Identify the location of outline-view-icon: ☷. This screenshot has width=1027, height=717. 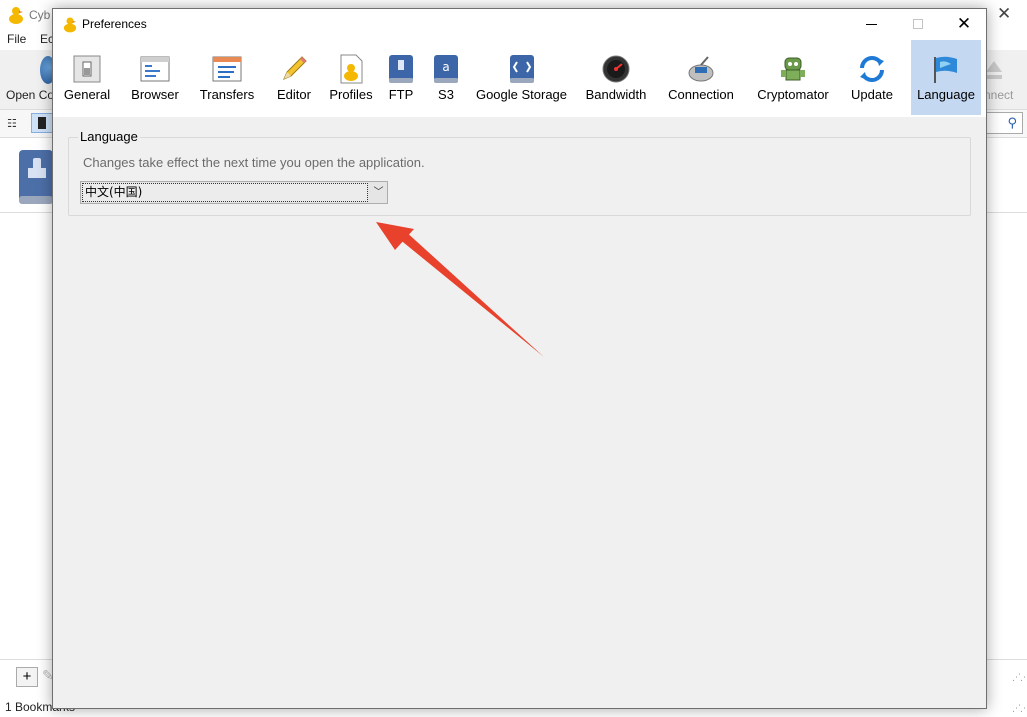
(12, 123).